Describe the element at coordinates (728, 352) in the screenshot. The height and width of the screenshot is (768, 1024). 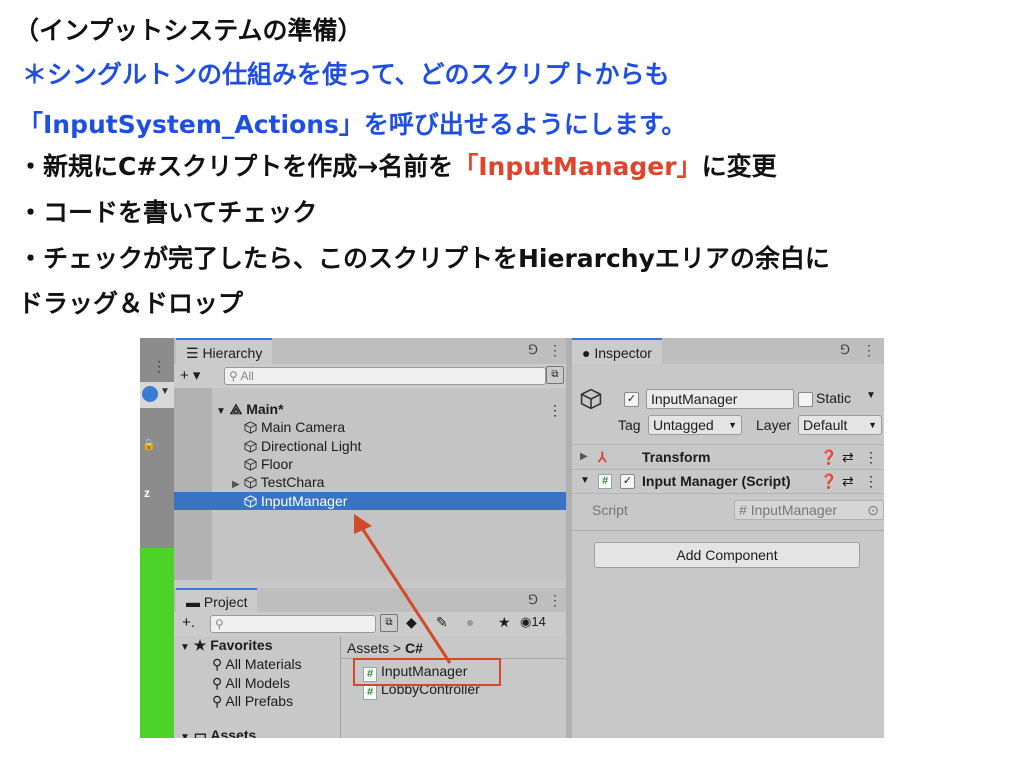
I see `inspector-tab-bar: ● Inspector ⅁ ⋮` at that location.